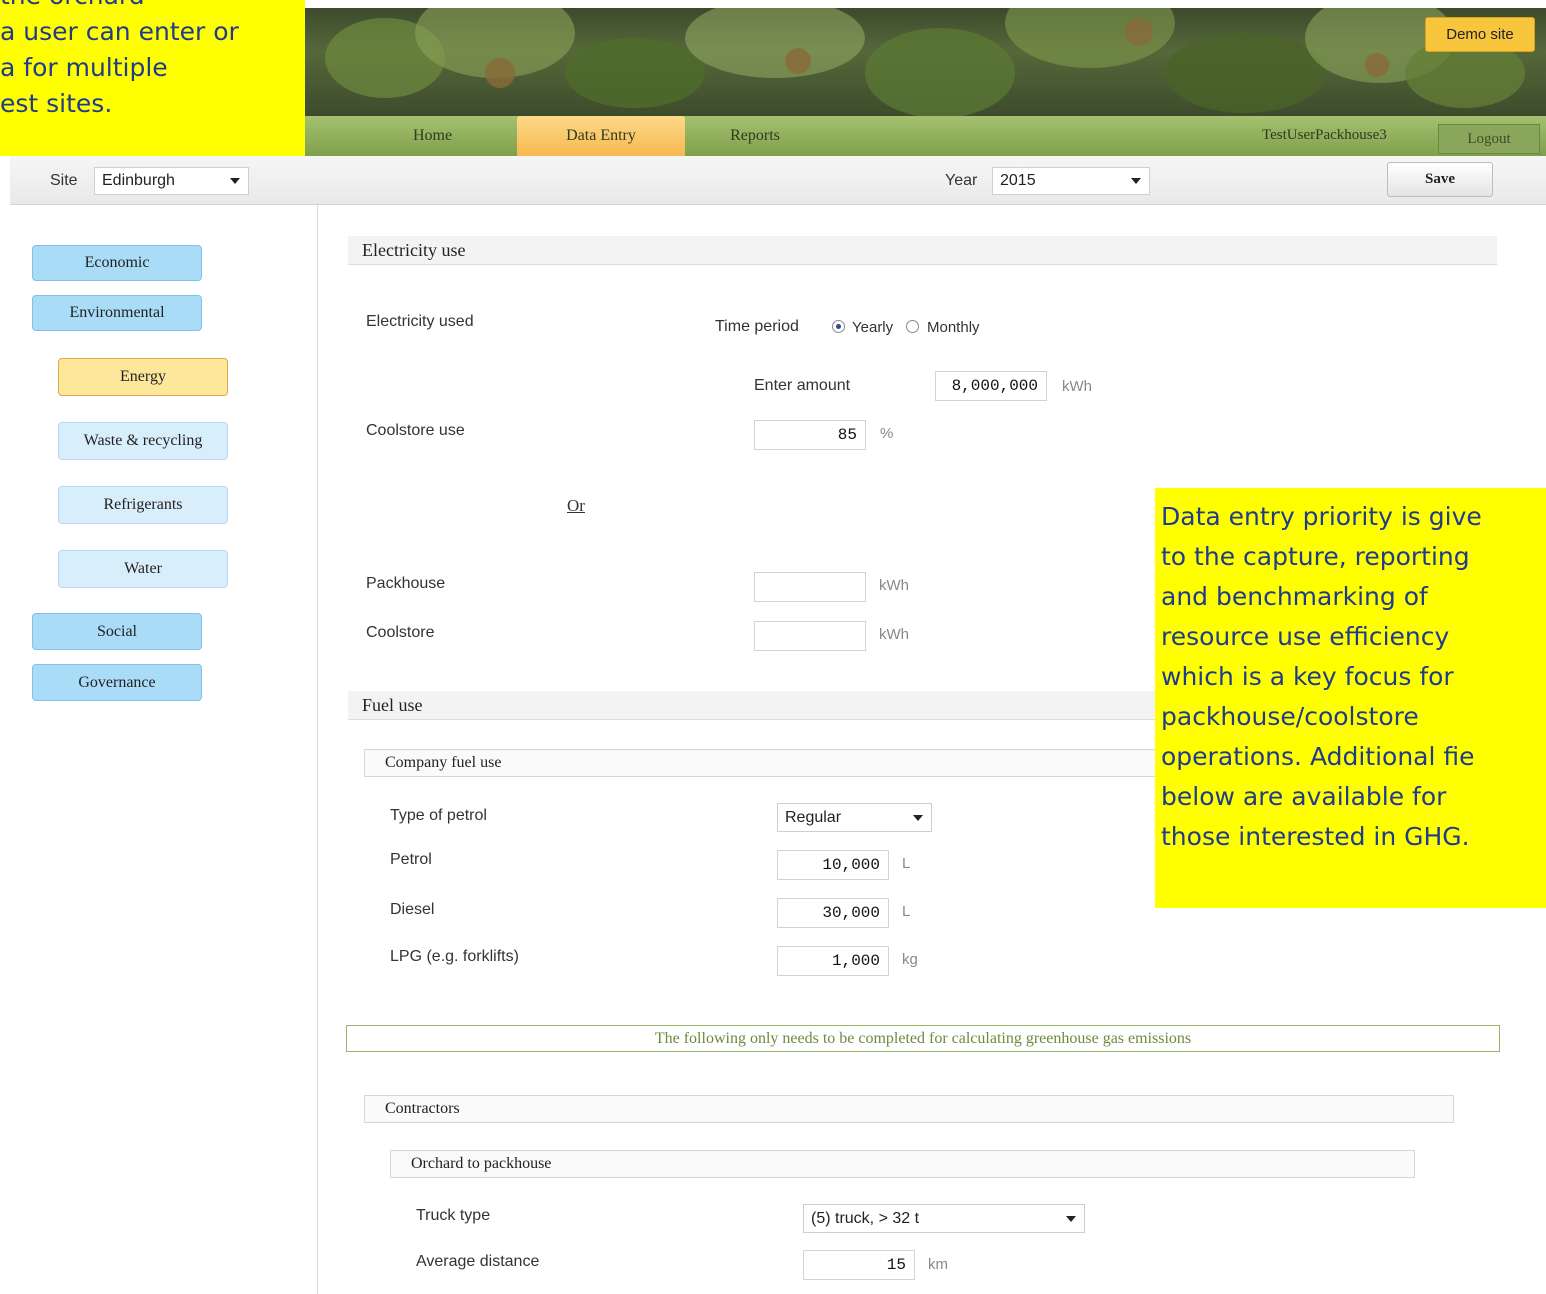 This screenshot has width=1546, height=1294. Describe the element at coordinates (1321, 516) in the screenshot. I see `callout-right-line: Data entry priority is give` at that location.